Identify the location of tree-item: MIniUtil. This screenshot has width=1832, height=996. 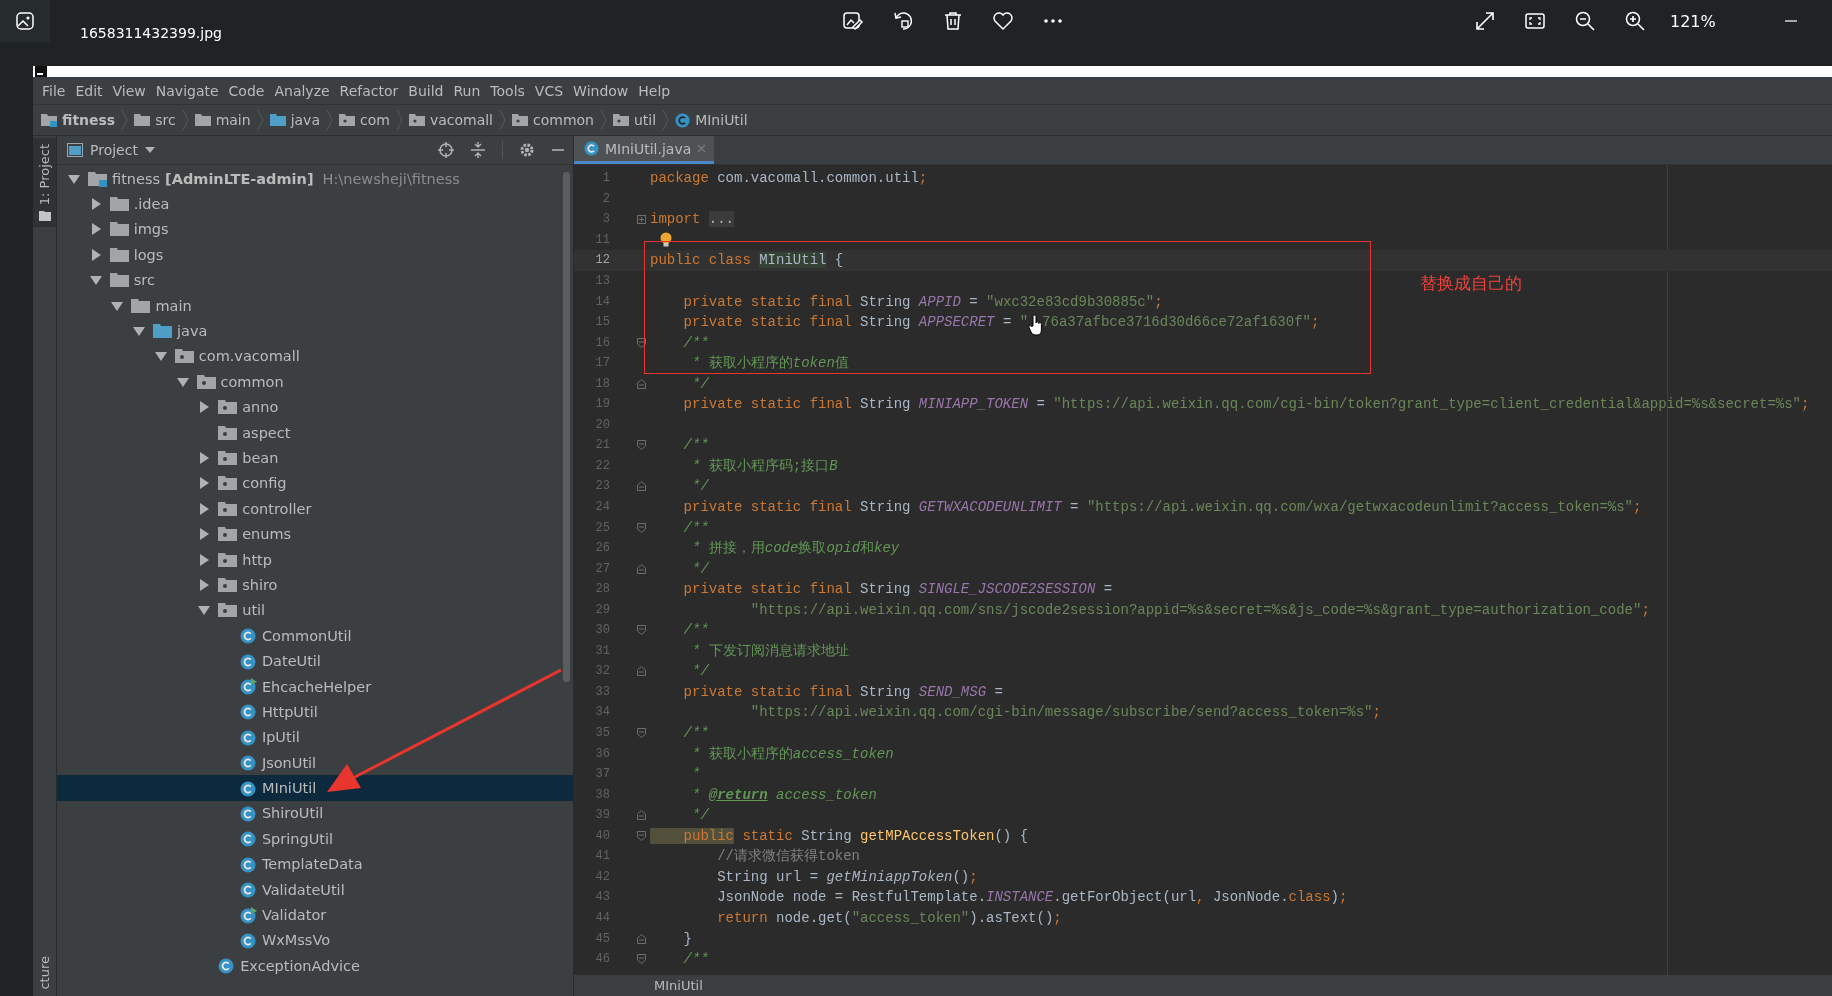
(315, 788).